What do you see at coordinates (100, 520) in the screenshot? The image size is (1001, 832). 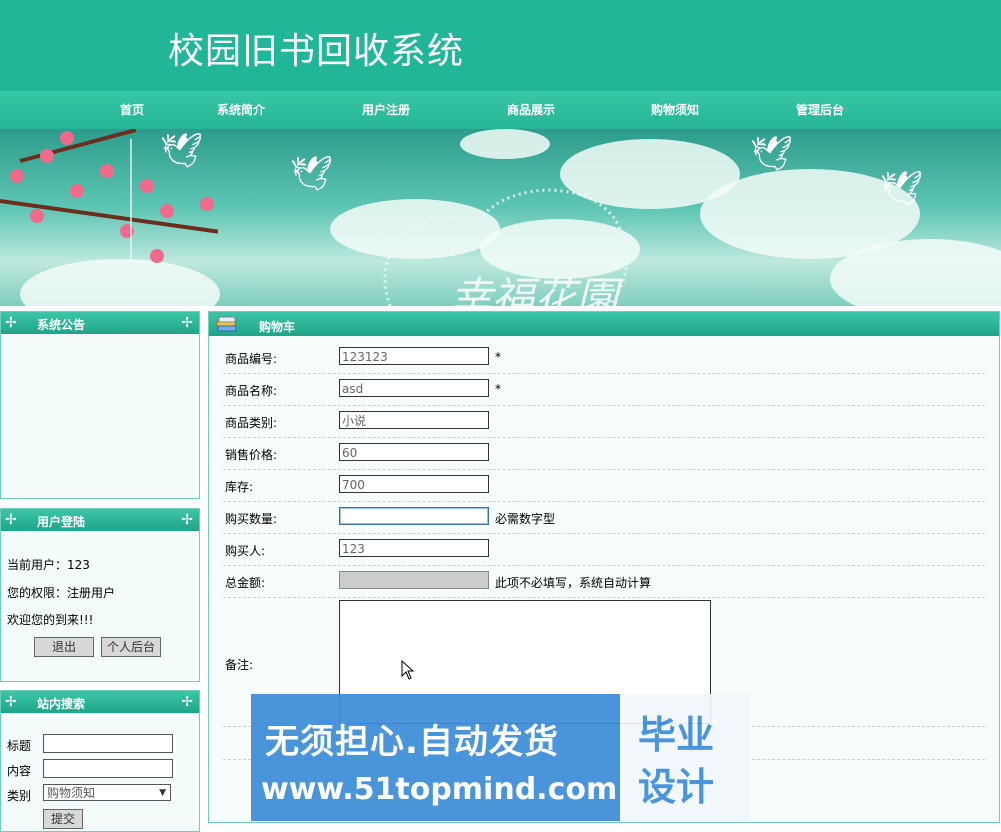 I see `login-panel-header: ✢ 用户登陆 ✢` at bounding box center [100, 520].